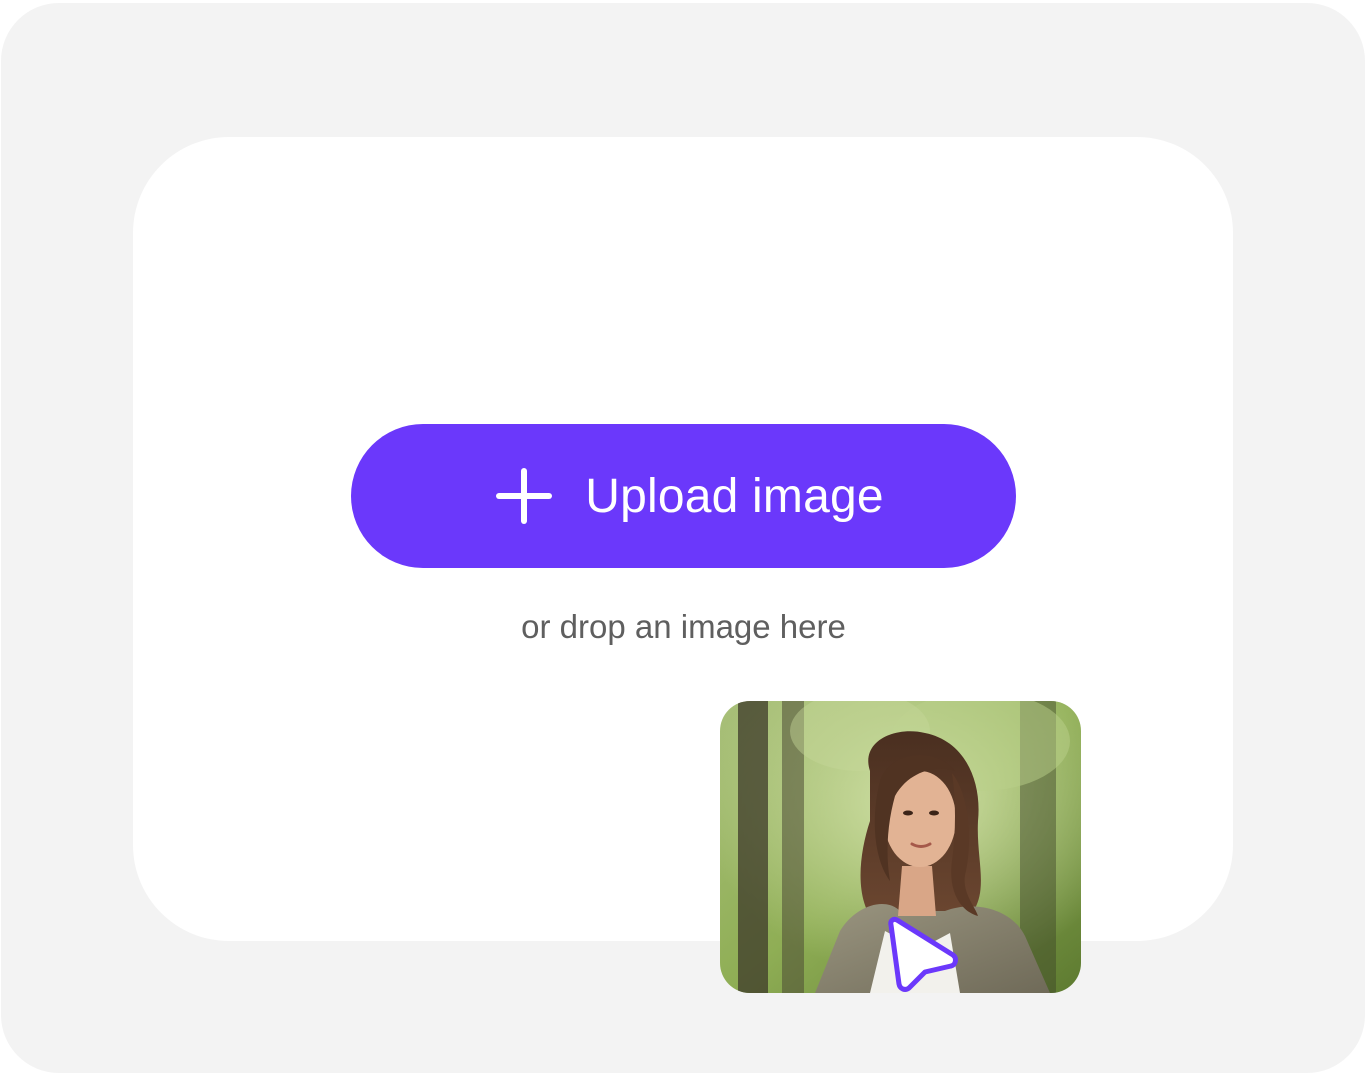  What do you see at coordinates (524, 496) in the screenshot?
I see `plus-icon` at bounding box center [524, 496].